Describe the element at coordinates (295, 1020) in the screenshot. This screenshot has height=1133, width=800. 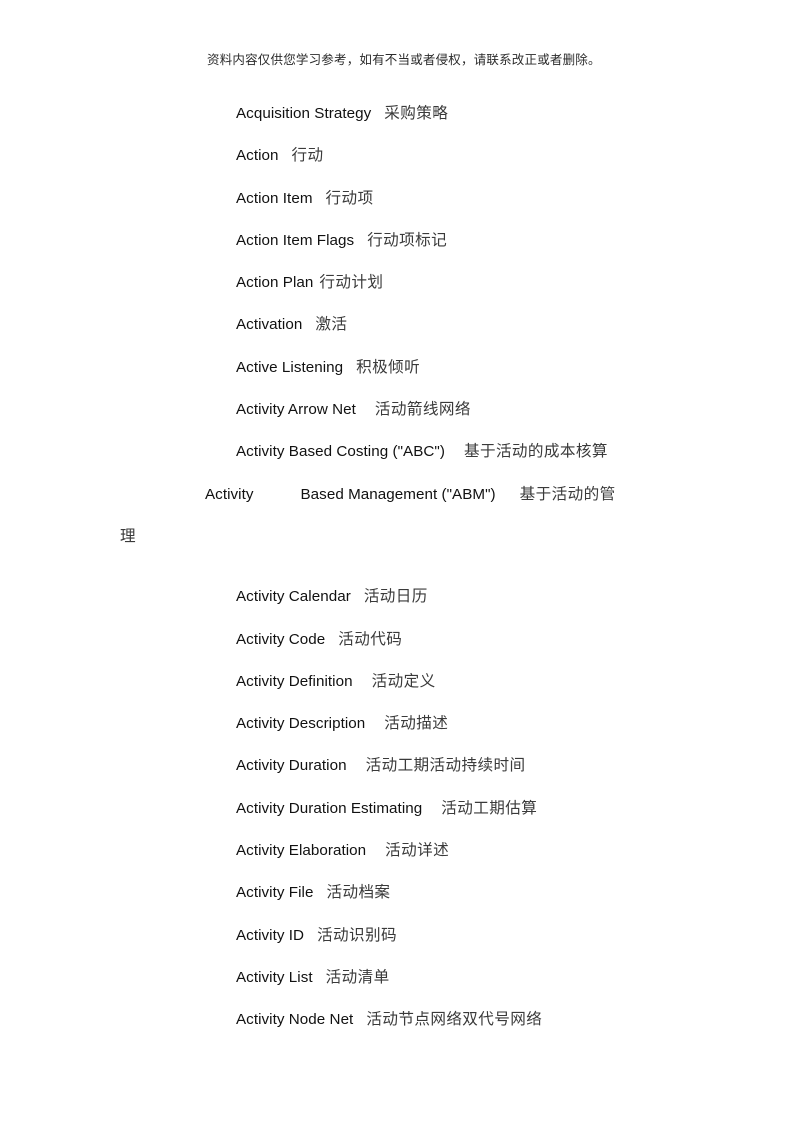
I see `glossary-term: Activity Node Net` at that location.